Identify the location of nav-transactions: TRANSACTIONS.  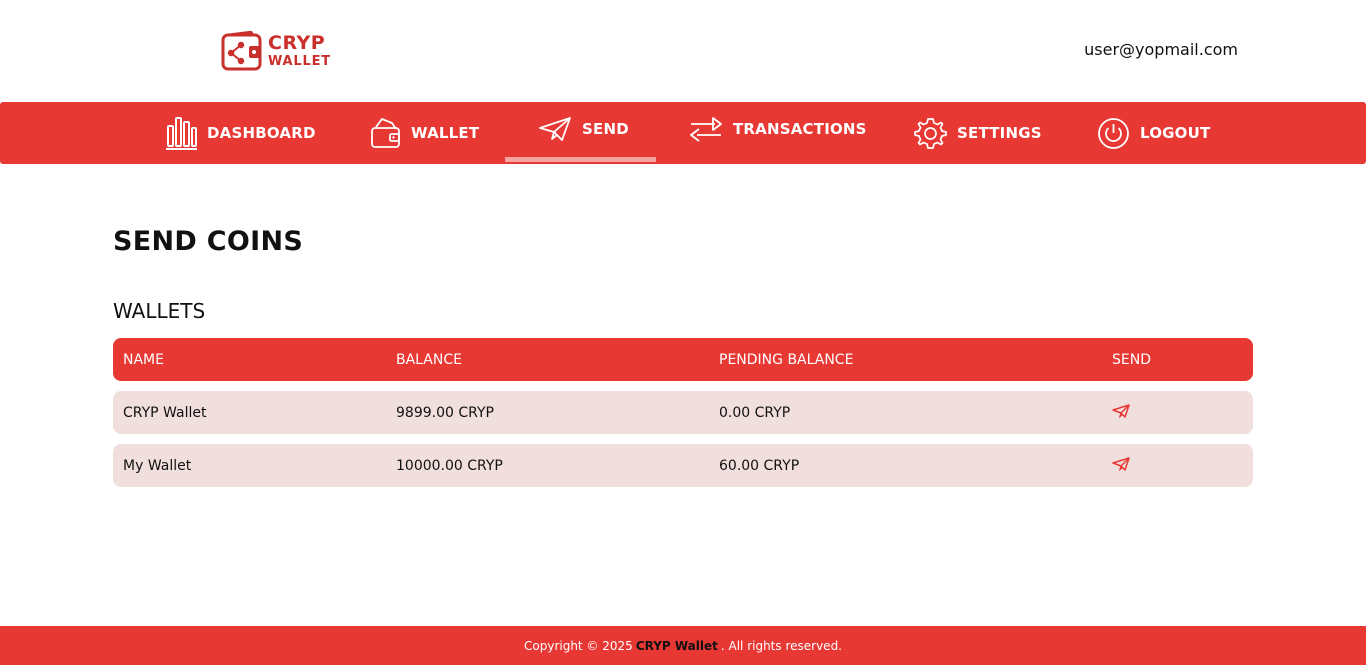
(778, 129).